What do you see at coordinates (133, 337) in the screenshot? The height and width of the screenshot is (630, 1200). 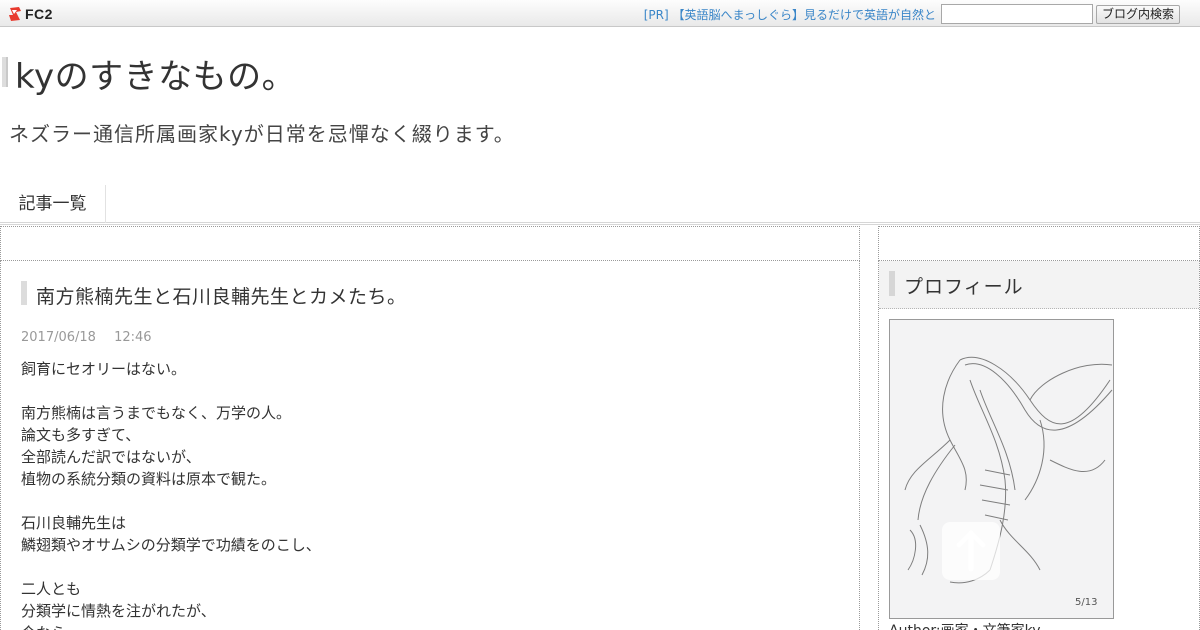 I see `entry-time: 12:46` at bounding box center [133, 337].